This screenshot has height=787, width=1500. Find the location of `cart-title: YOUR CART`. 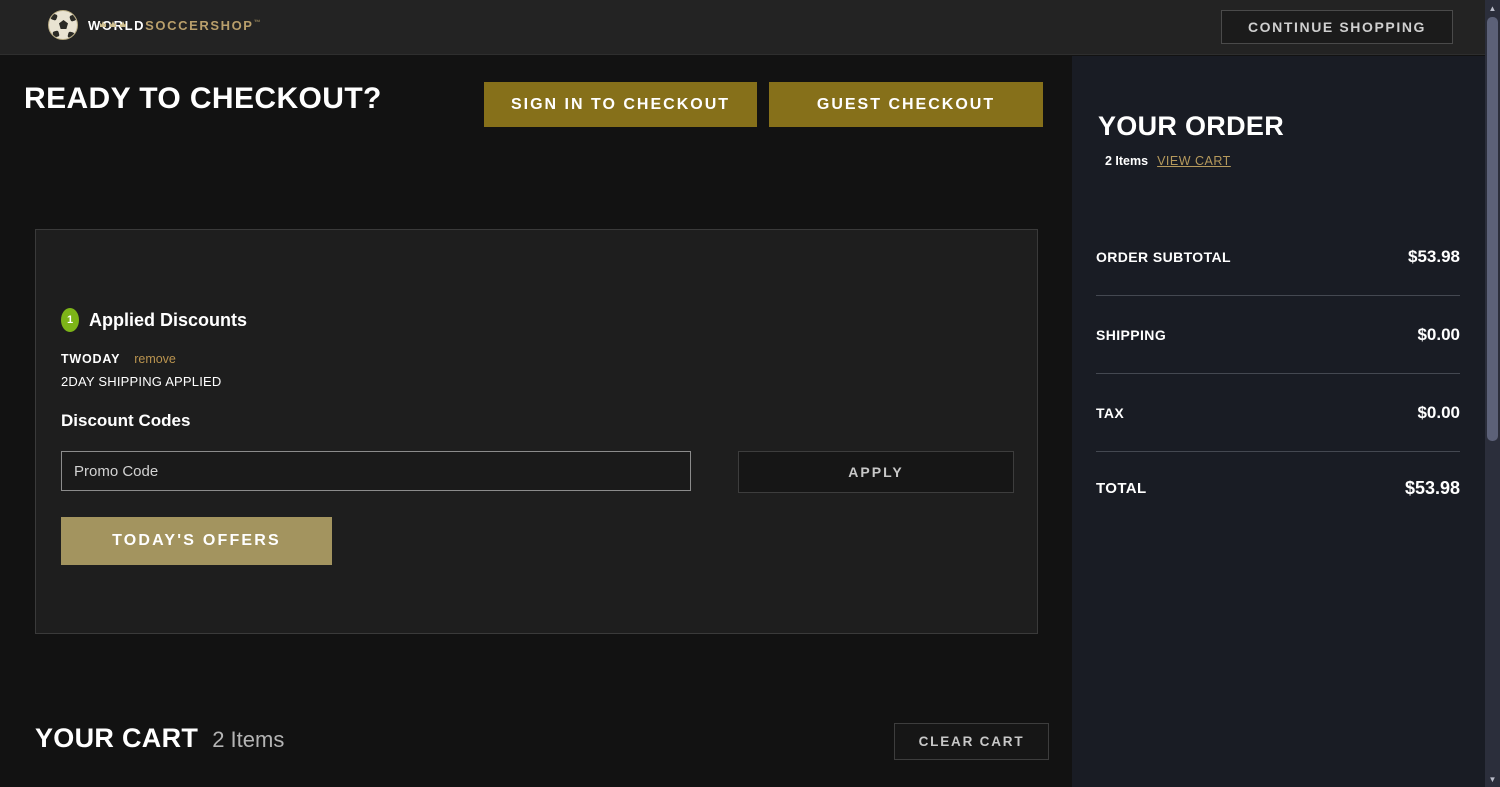

cart-title: YOUR CART is located at coordinates (117, 738).